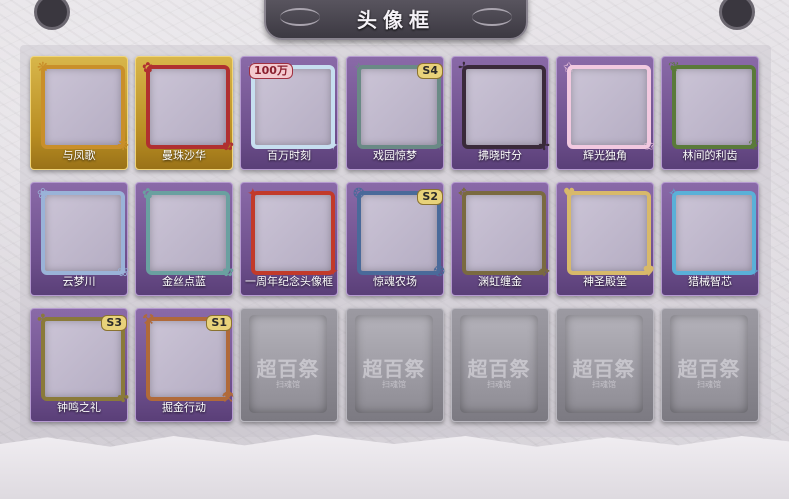 Image resolution: width=789 pixels, height=499 pixels. I want to click on avatar-frame-card: ✥ ✥ 渊虹缠金, so click(500, 239).